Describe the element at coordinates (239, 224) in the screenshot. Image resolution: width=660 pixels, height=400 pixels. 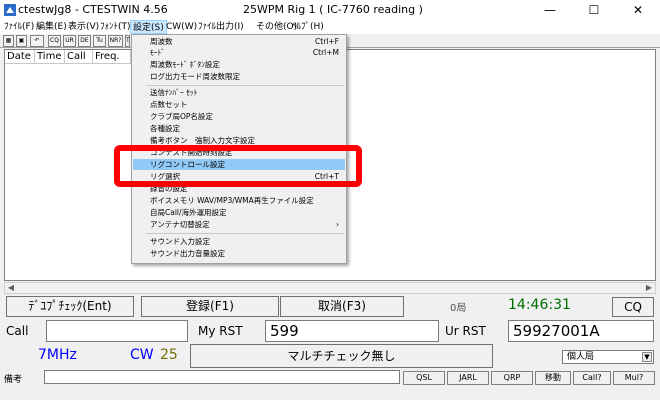
I see `menu-item-antenna-switch: アンテナ切替設定 ›` at that location.